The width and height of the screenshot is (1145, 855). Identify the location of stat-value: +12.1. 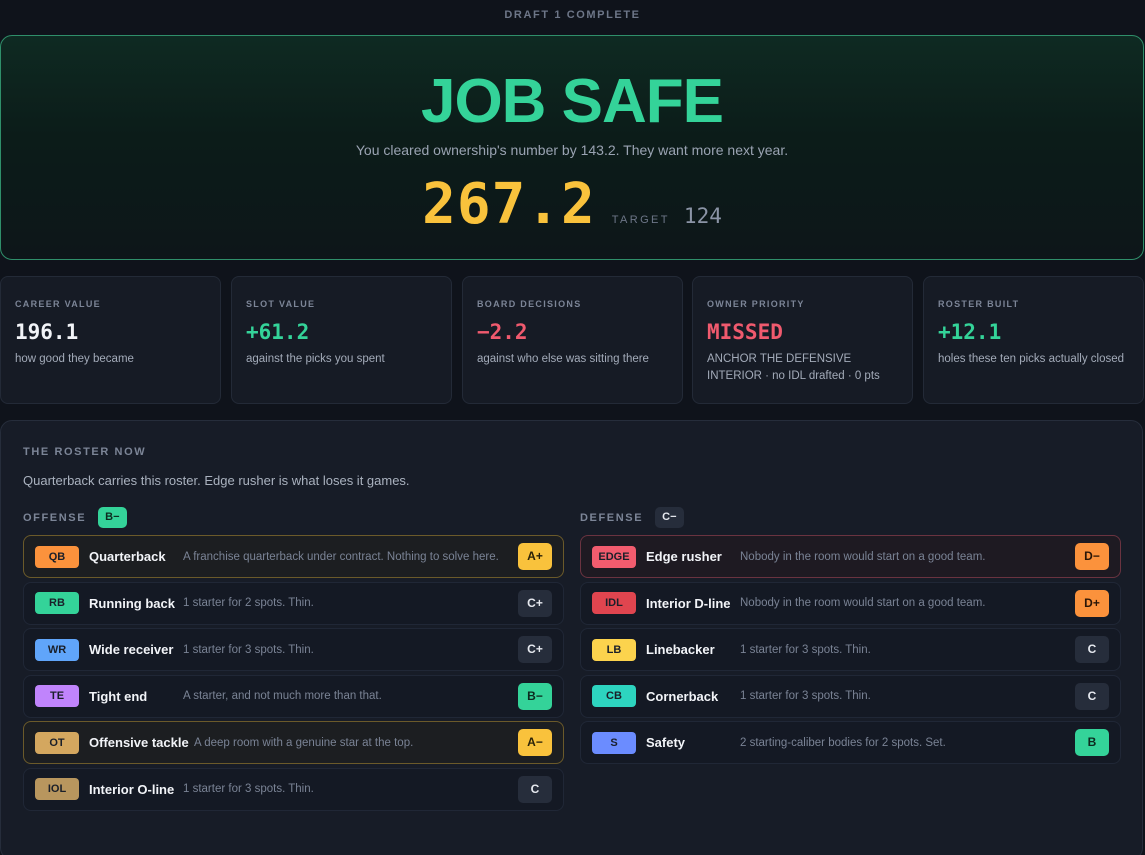
(970, 332).